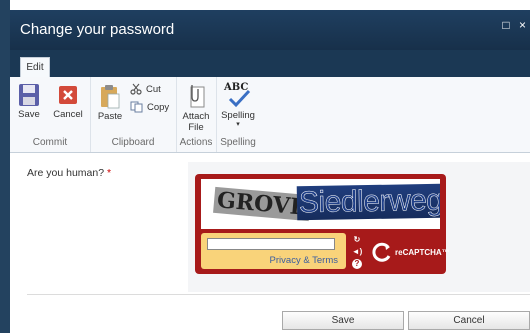 The width and height of the screenshot is (530, 333). I want to click on refresh-icon: ↻, so click(357, 240).